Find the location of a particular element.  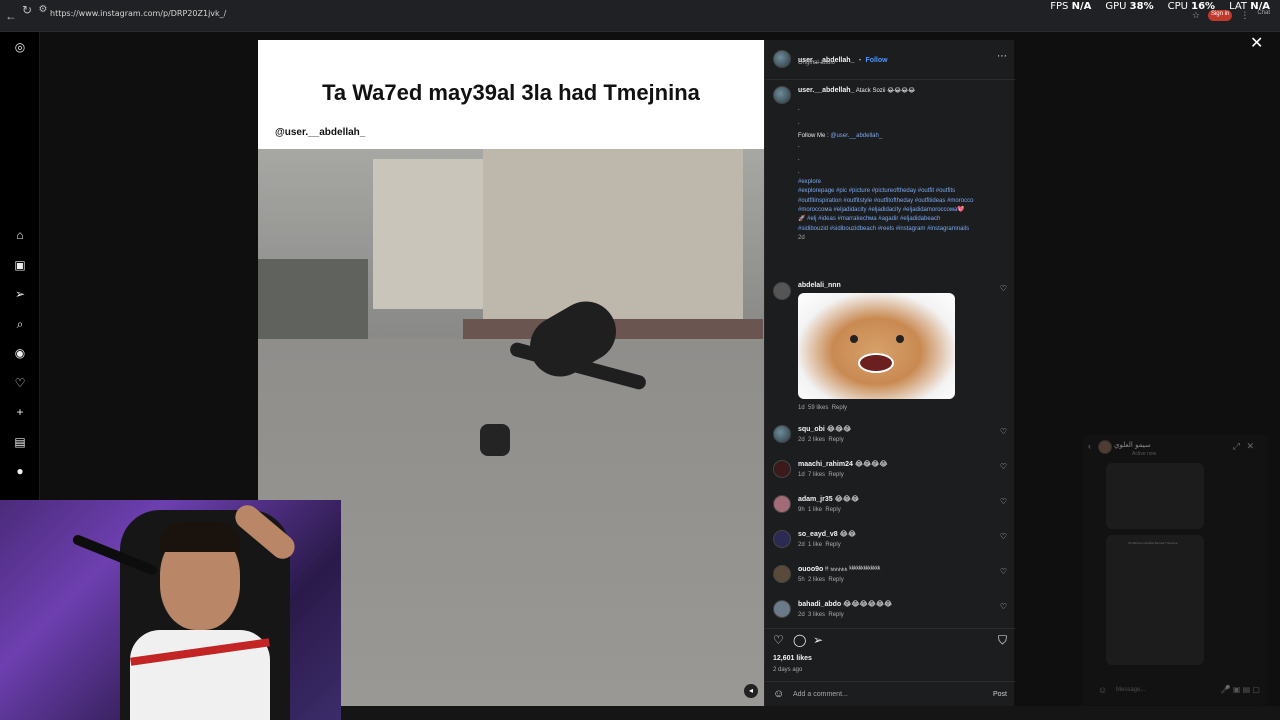

comment-text: ᵎᵎᵎ ₕₕₕₕₕₕ ᵏᵏᵏᵏᵏᵏᵏᵏᵏᵏᵏᵏᵏ is located at coordinates (853, 569).